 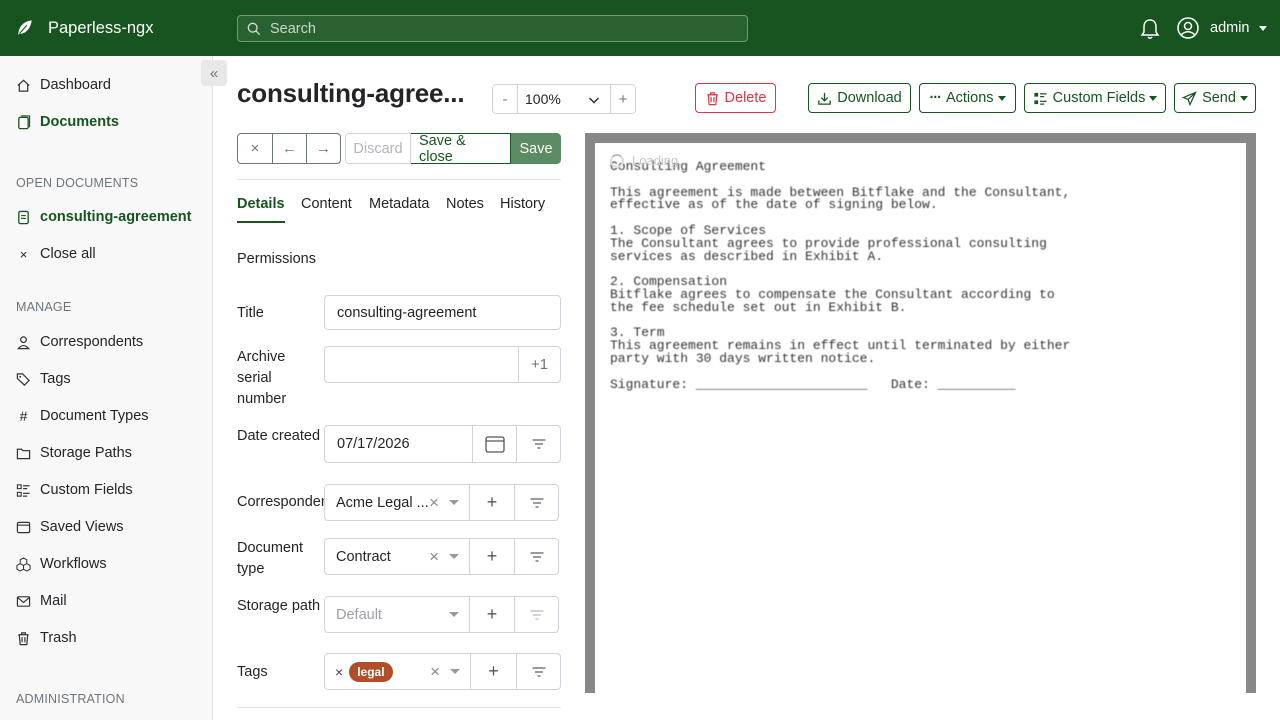 What do you see at coordinates (23, 564) in the screenshot?
I see `boxes-icon` at bounding box center [23, 564].